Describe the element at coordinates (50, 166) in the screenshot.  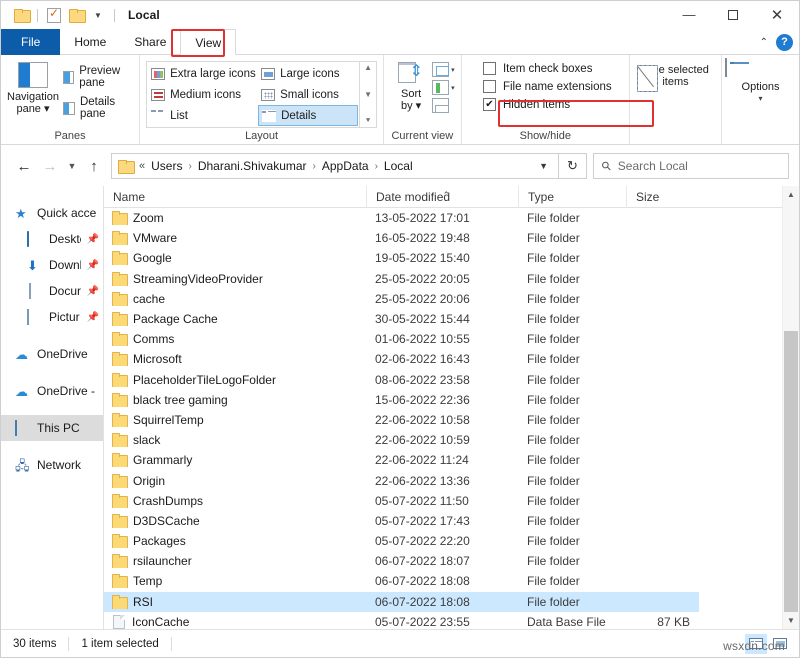
I see `forward-arrow-icon: →` at that location.